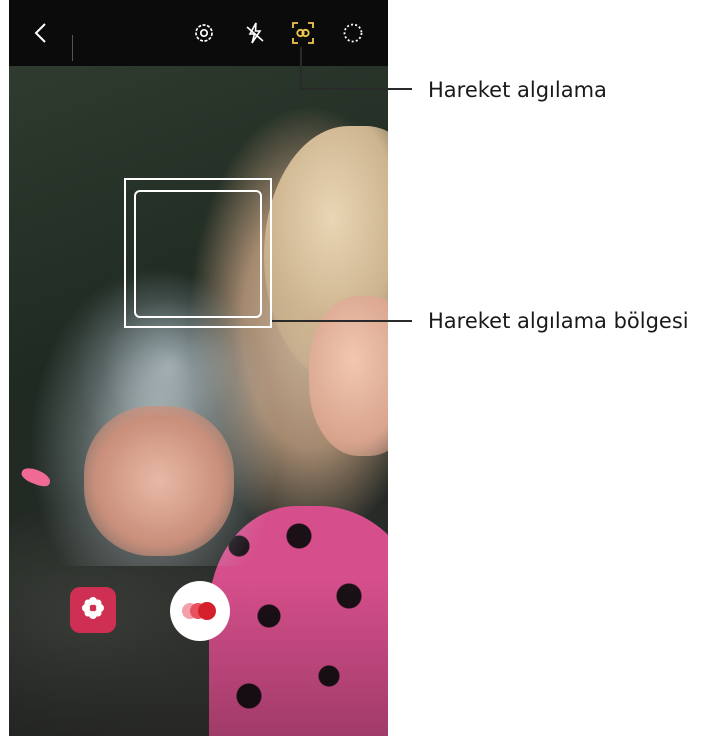 The height and width of the screenshot is (736, 717). What do you see at coordinates (42, 33) in the screenshot?
I see `back-icon` at bounding box center [42, 33].